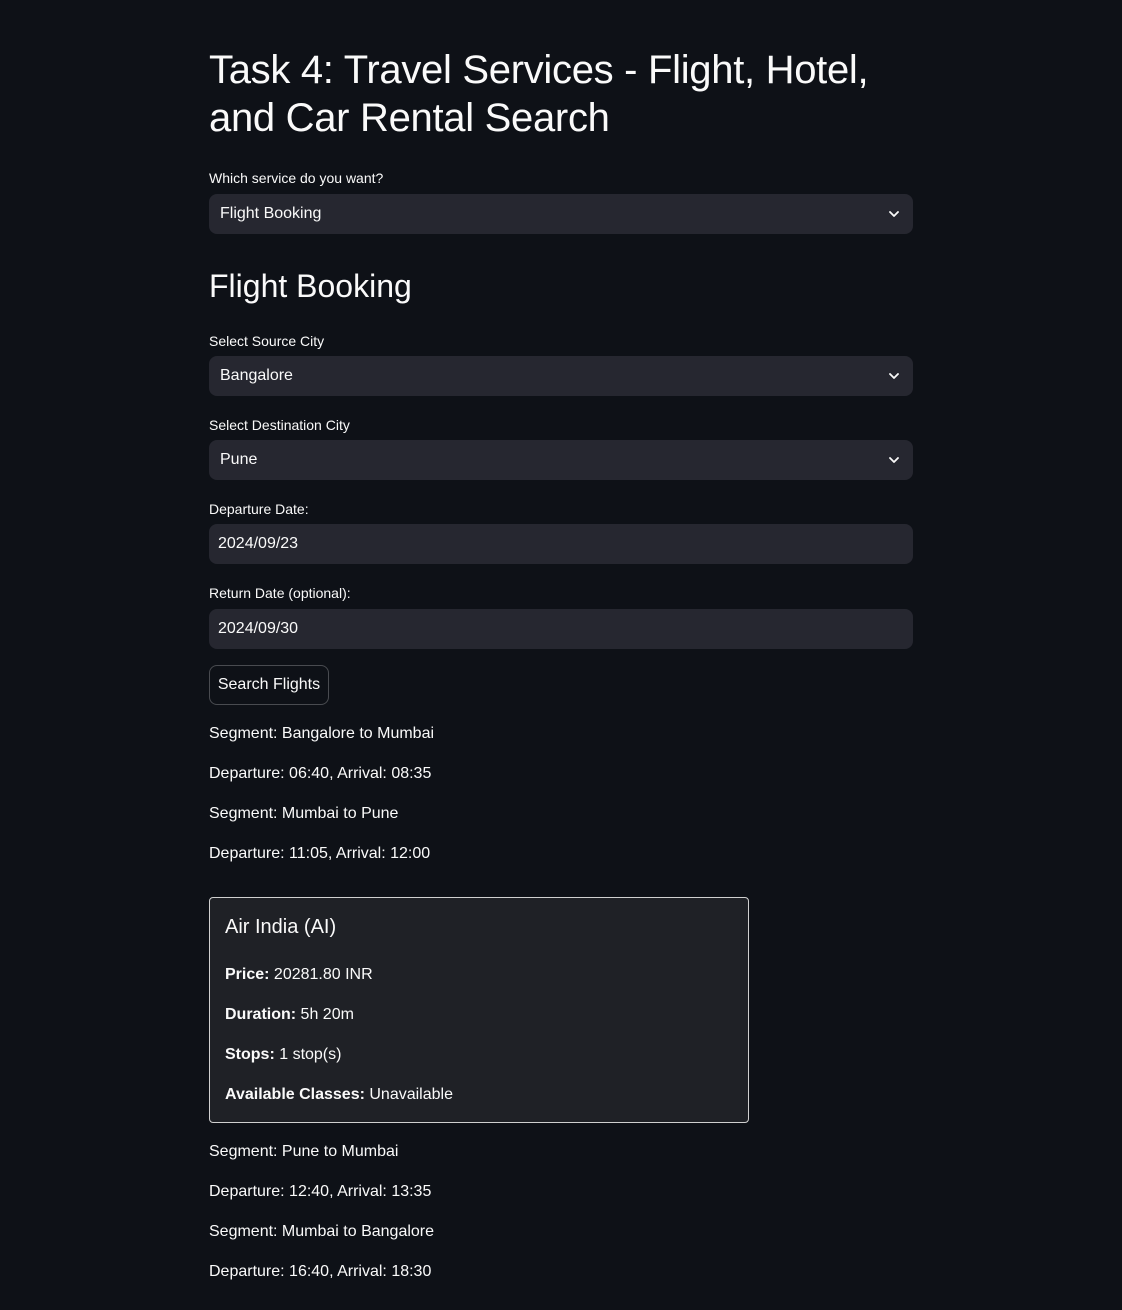 This screenshot has width=1122, height=1310. What do you see at coordinates (323, 974) in the screenshot?
I see `price-value: 20281.80 INR` at bounding box center [323, 974].